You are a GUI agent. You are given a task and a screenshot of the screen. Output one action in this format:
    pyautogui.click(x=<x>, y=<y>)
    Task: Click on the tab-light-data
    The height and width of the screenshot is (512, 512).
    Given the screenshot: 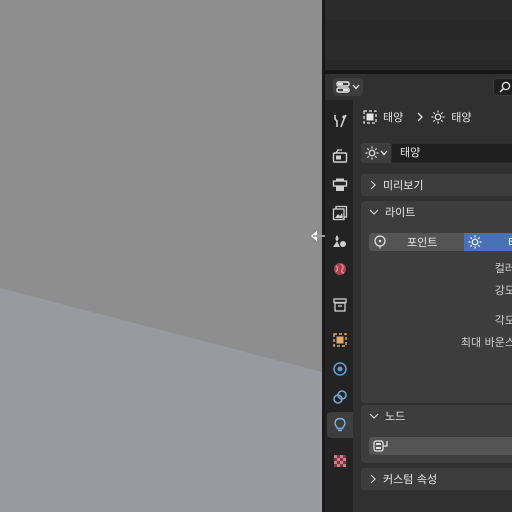 What is the action you would take?
    pyautogui.click(x=340, y=425)
    